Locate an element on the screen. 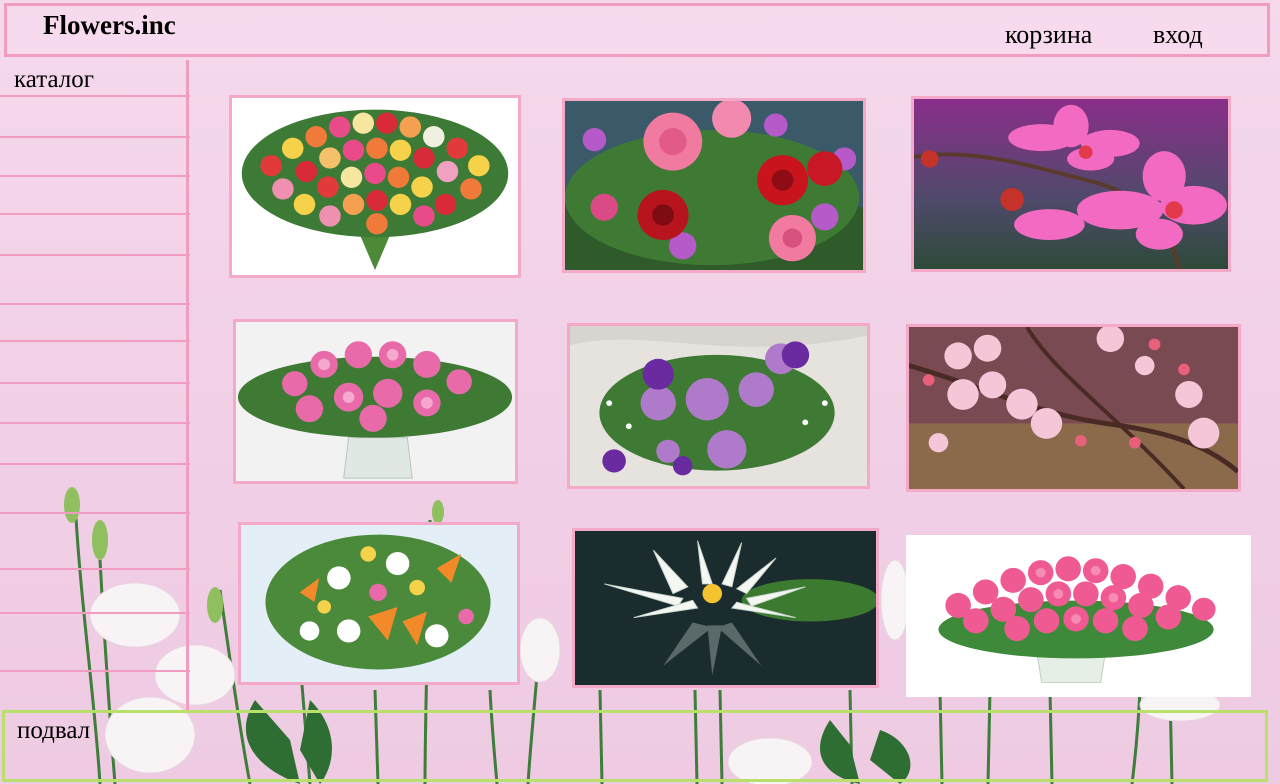 Image resolution: width=1280 pixels, height=784 pixels. water-lily-image is located at coordinates (725, 608).